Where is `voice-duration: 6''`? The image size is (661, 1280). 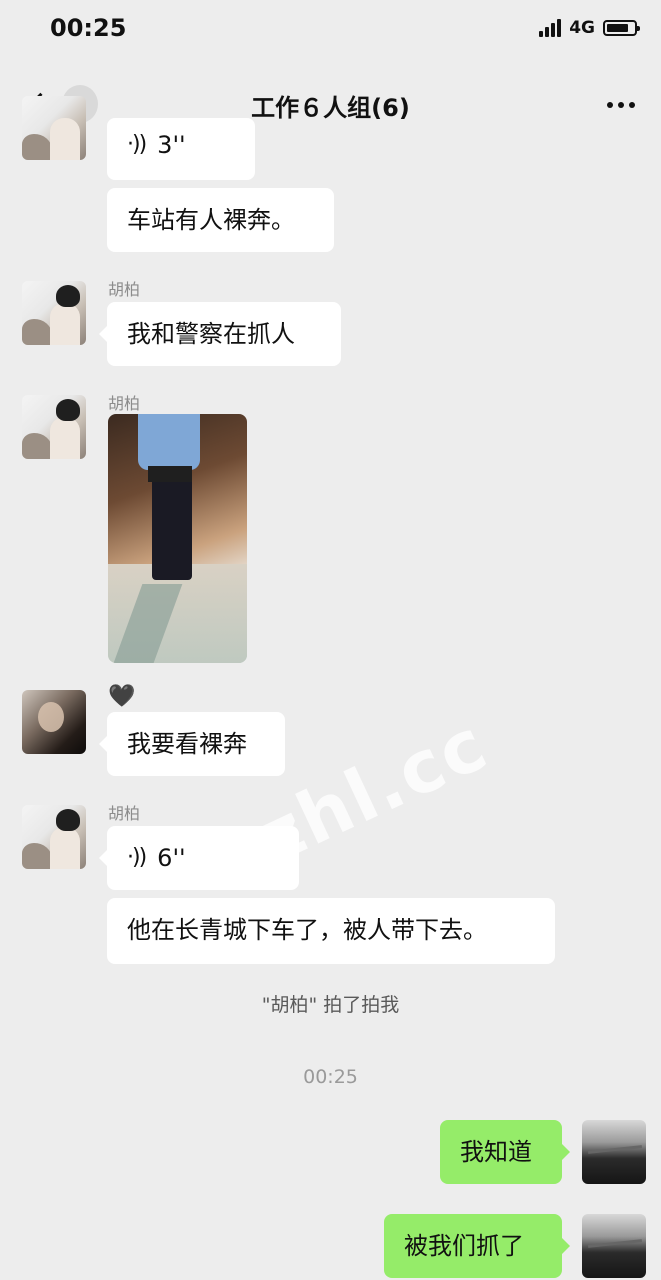
voice-duration: 6'' is located at coordinates (171, 858).